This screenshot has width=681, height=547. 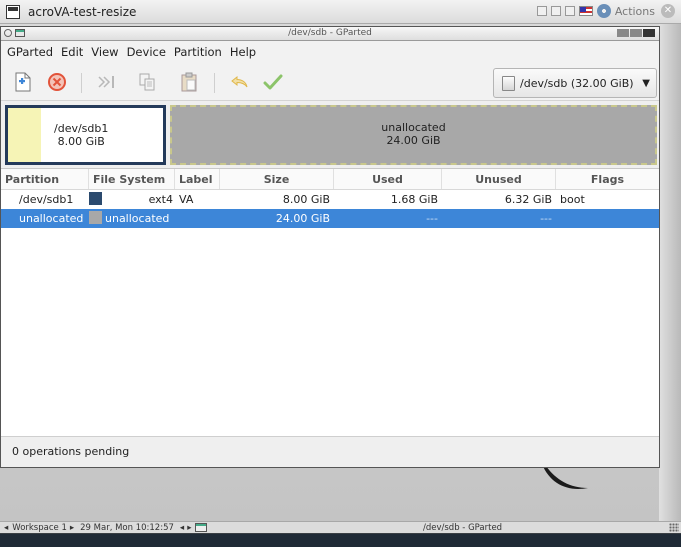 I want to click on minimize-icon, so click(x=541, y=11).